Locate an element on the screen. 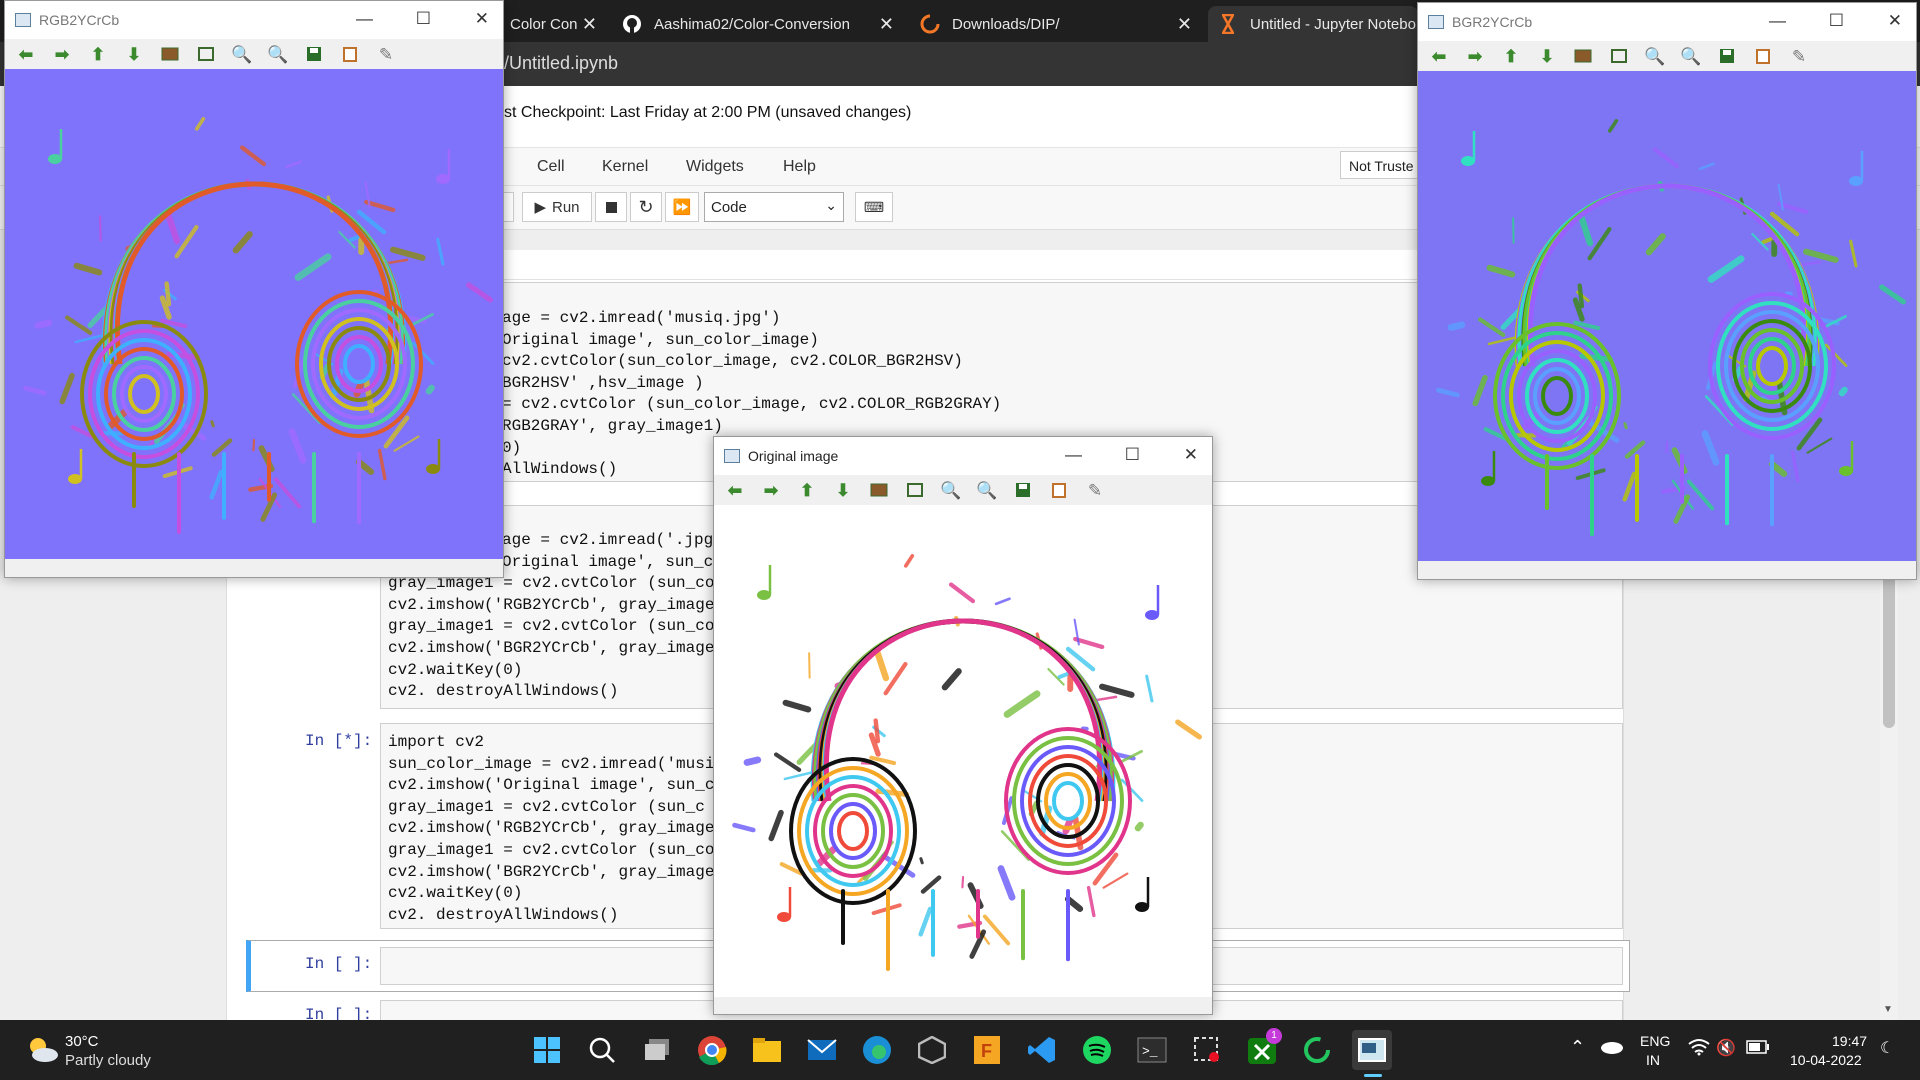 Image resolution: width=1920 pixels, height=1080 pixels. snipping-tool-icon is located at coordinates (1207, 1050).